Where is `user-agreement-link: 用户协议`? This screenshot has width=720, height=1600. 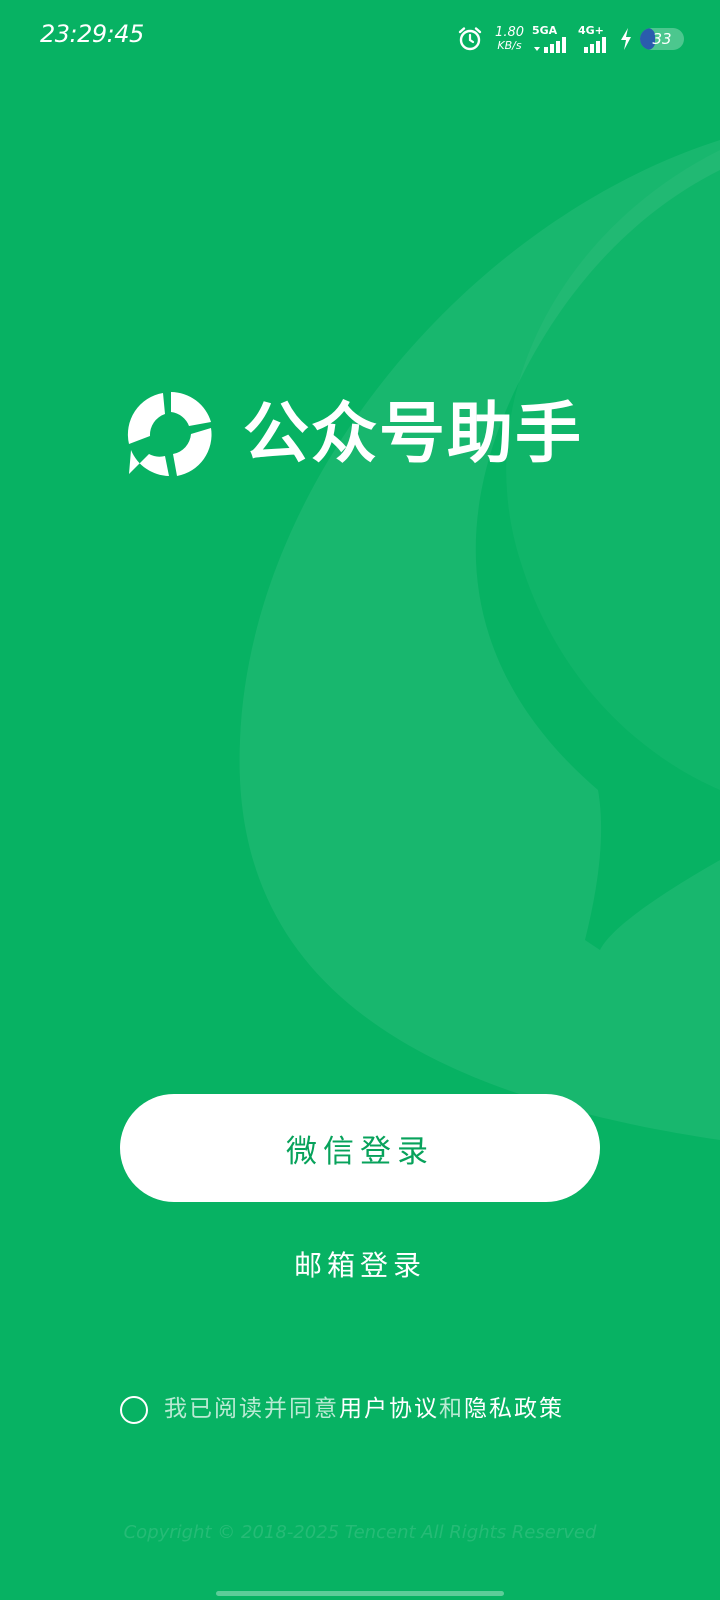 user-agreement-link: 用户协议 is located at coordinates (389, 1409).